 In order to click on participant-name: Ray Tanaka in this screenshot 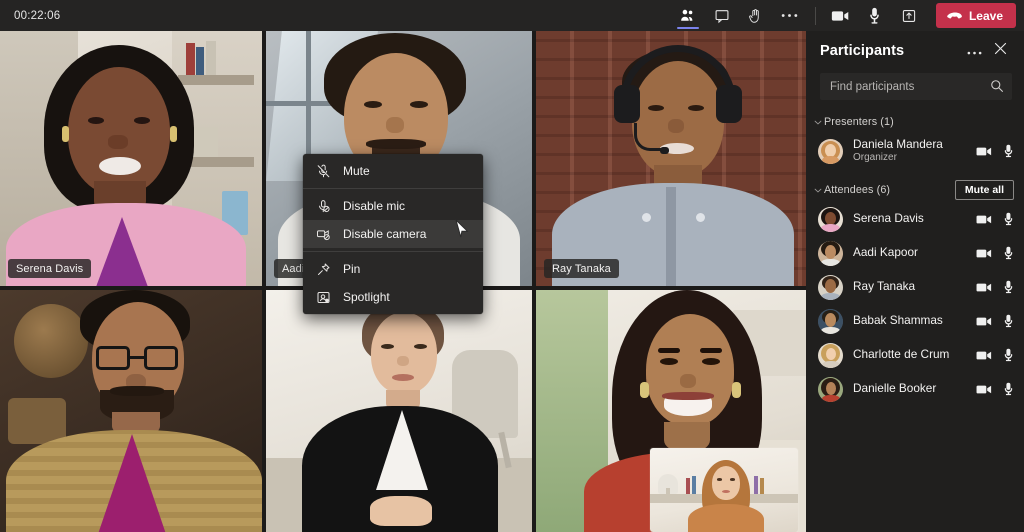, I will do `click(884, 286)`.